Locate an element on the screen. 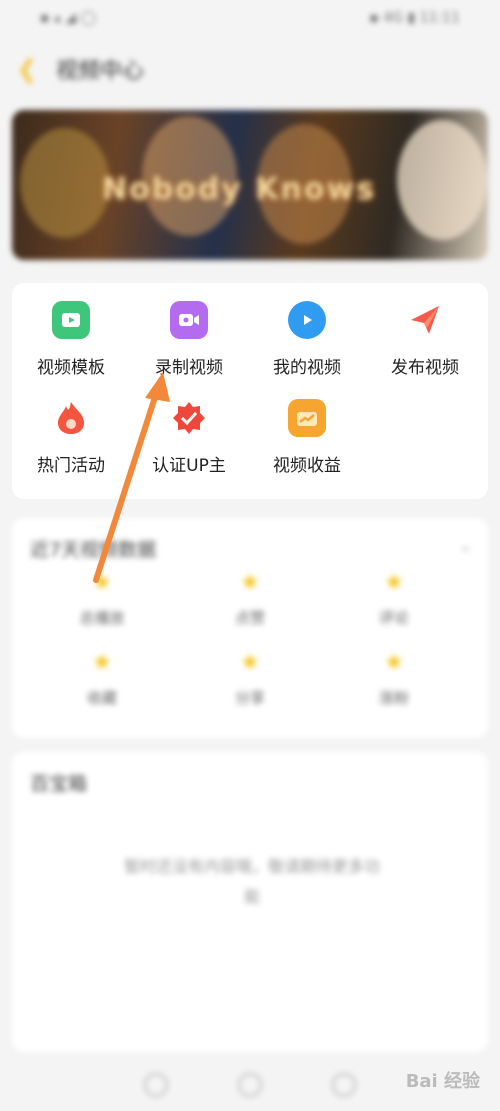 The height and width of the screenshot is (1111, 500). back-icon: ❮ is located at coordinates (27, 69).